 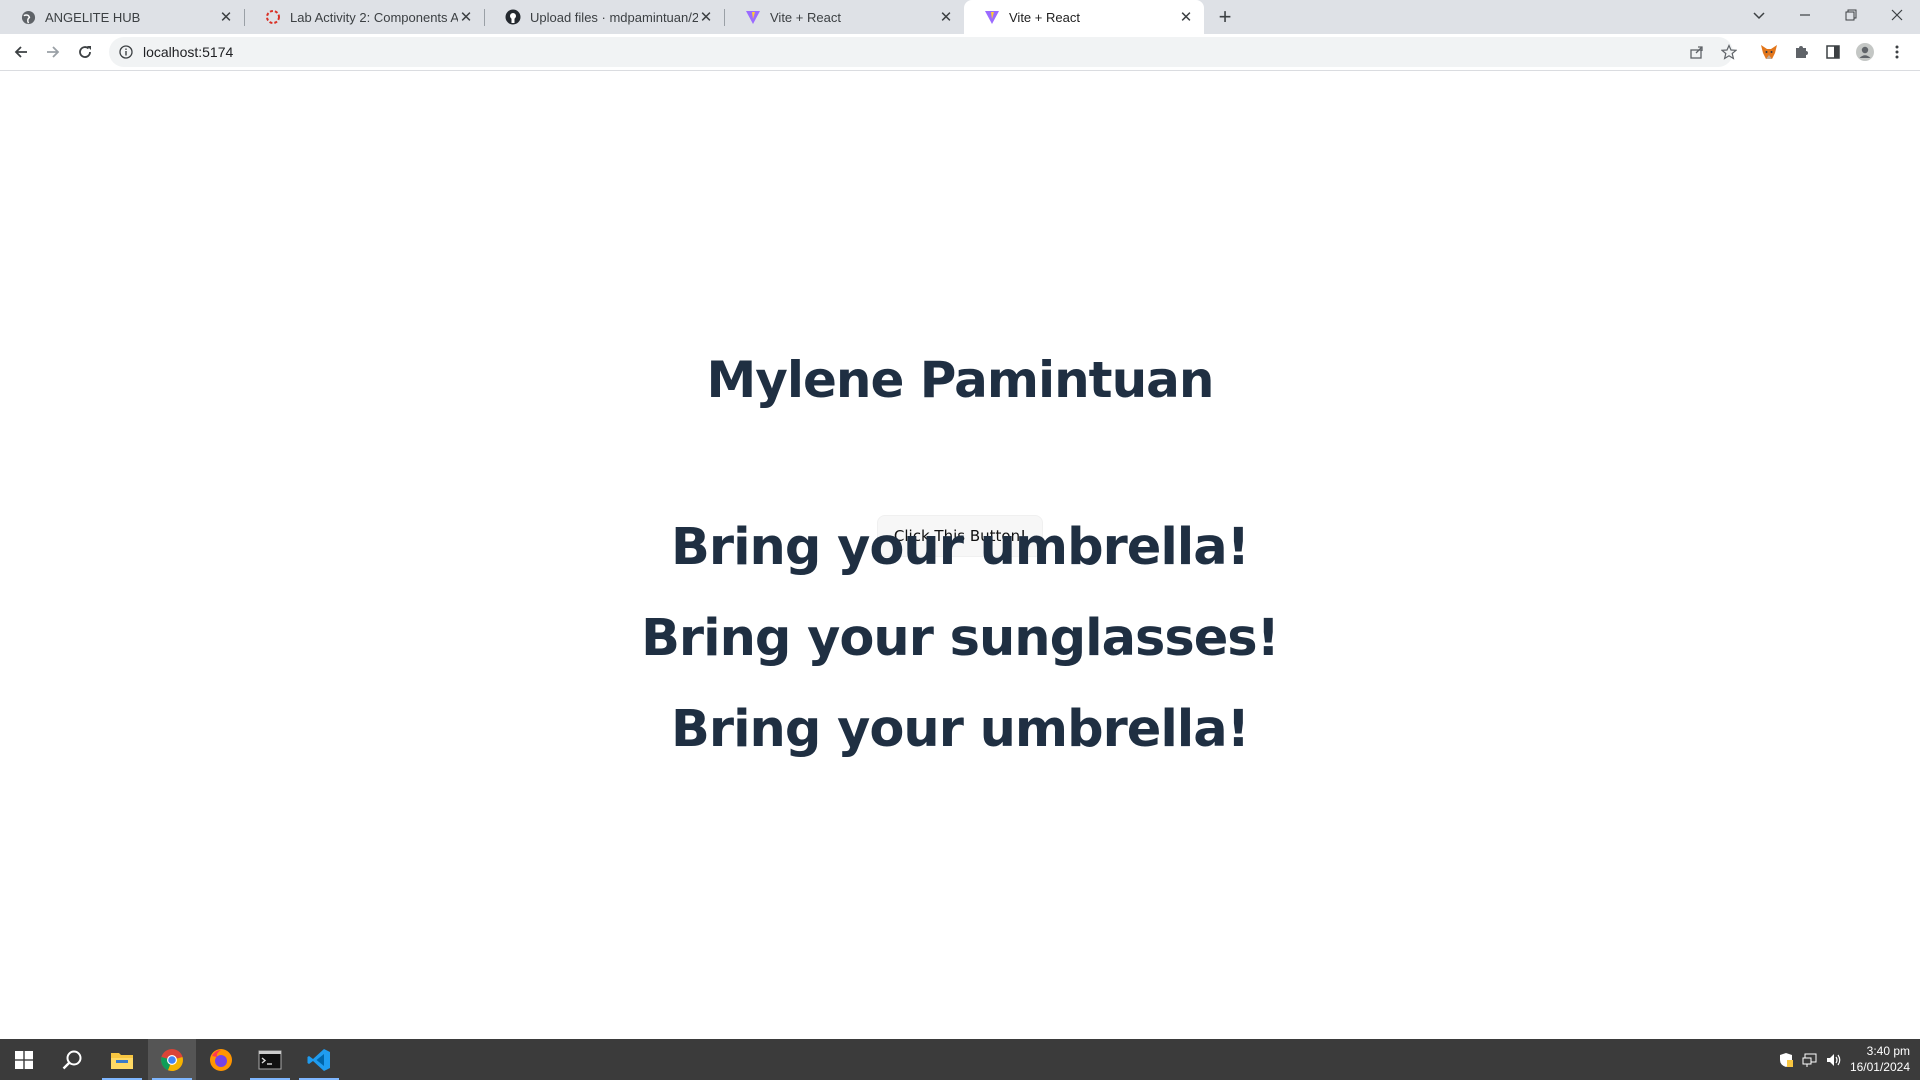 I want to click on tab-search-button, so click(x=1759, y=15).